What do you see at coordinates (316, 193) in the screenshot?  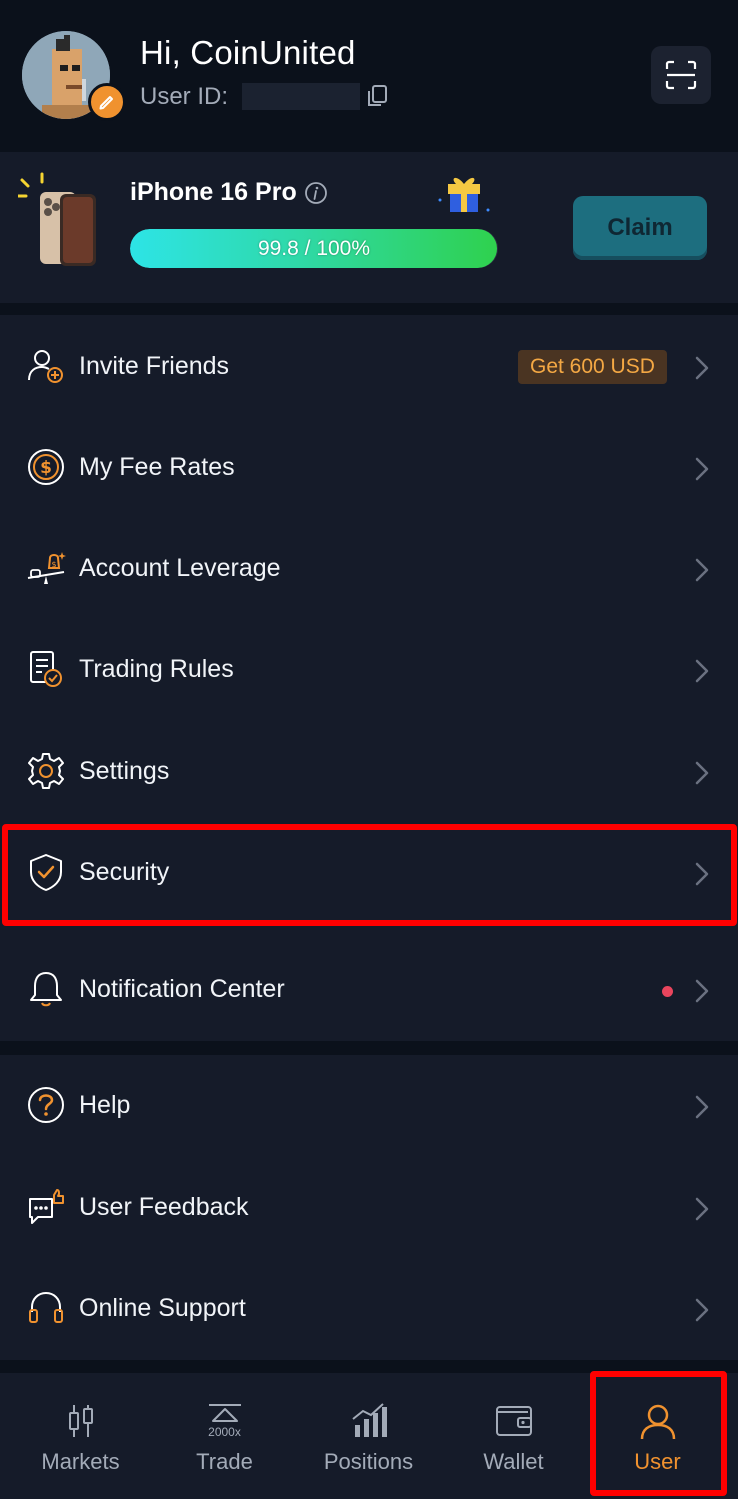 I see `info-icon` at bounding box center [316, 193].